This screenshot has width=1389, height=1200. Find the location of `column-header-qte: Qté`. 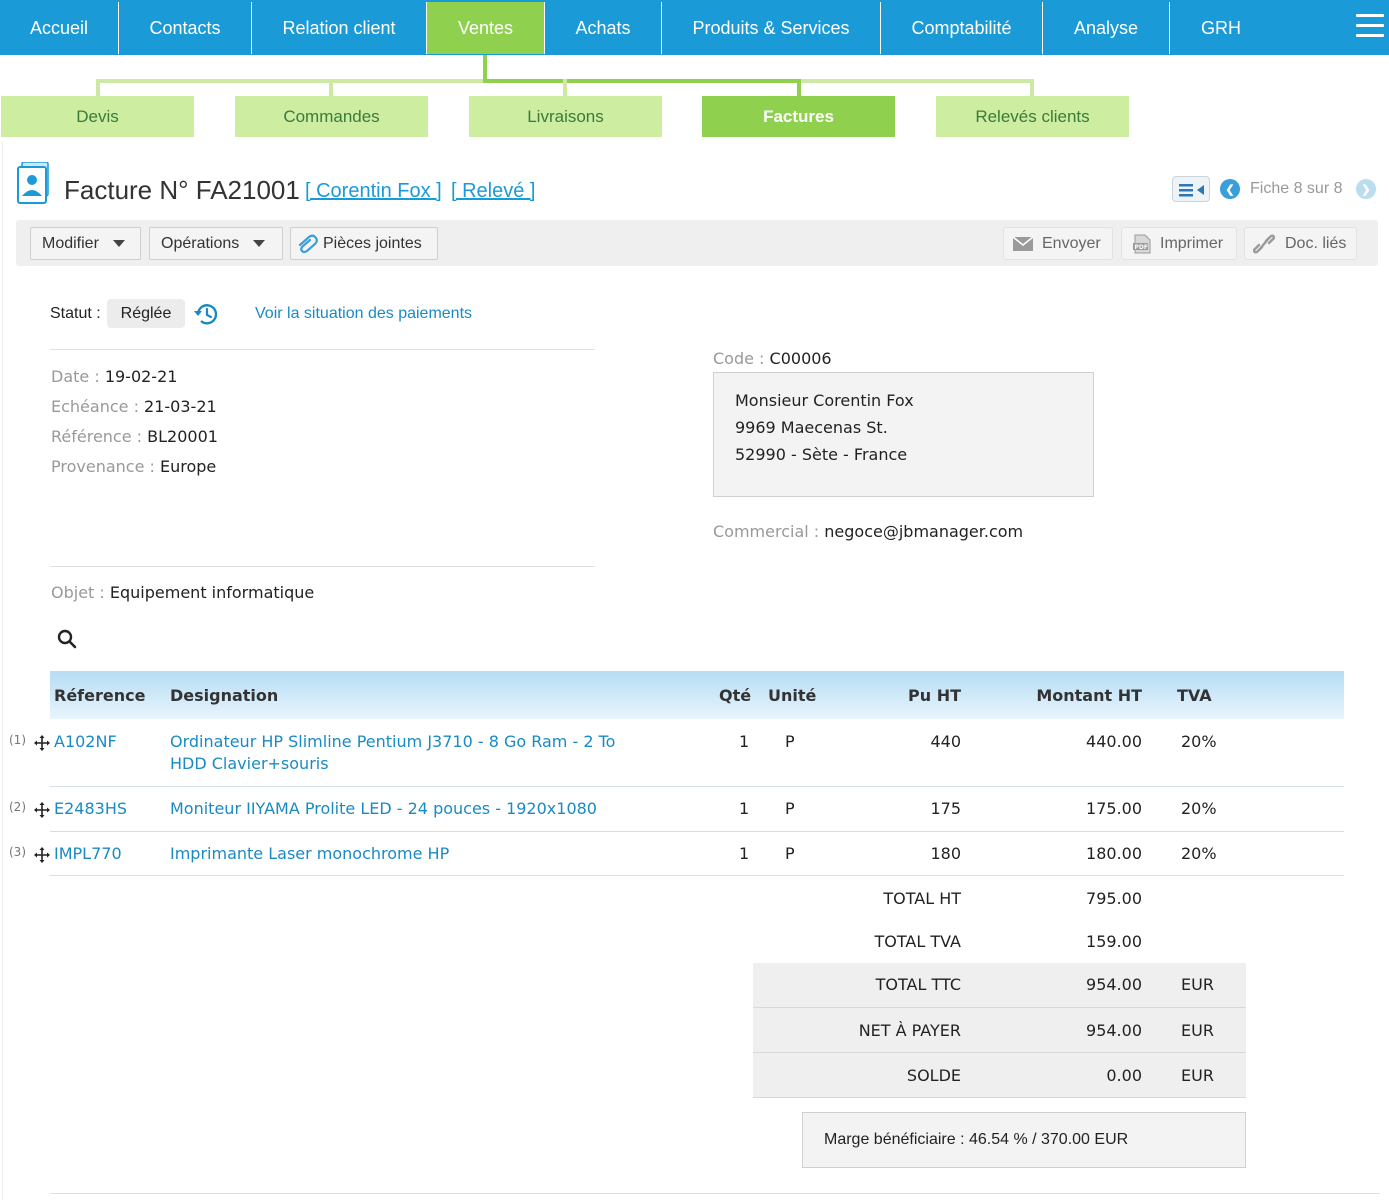

column-header-qte: Qté is located at coordinates (735, 695).